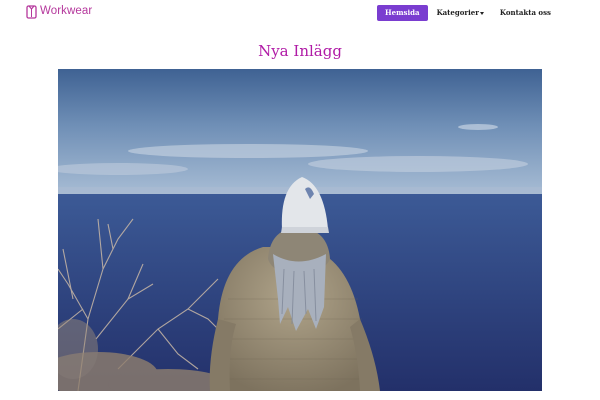 Image resolution: width=600 pixels, height=400 pixels. I want to click on brand-logo-link: Workwear, so click(59, 11).